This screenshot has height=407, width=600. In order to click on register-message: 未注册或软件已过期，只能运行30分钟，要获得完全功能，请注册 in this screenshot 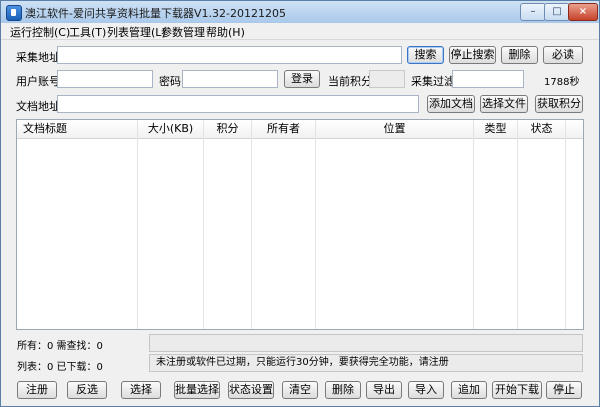, I will do `click(366, 363)`.